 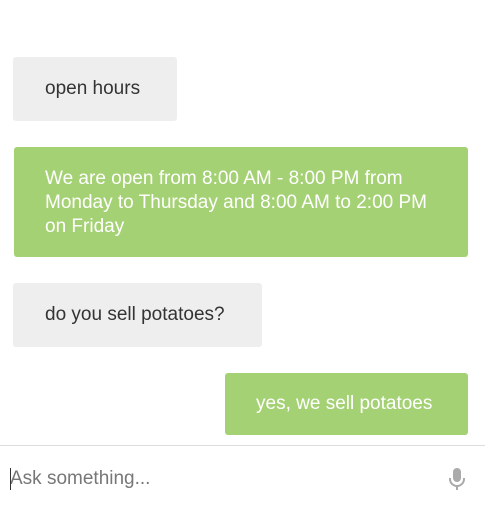 I want to click on input-bar, so click(x=242, y=477).